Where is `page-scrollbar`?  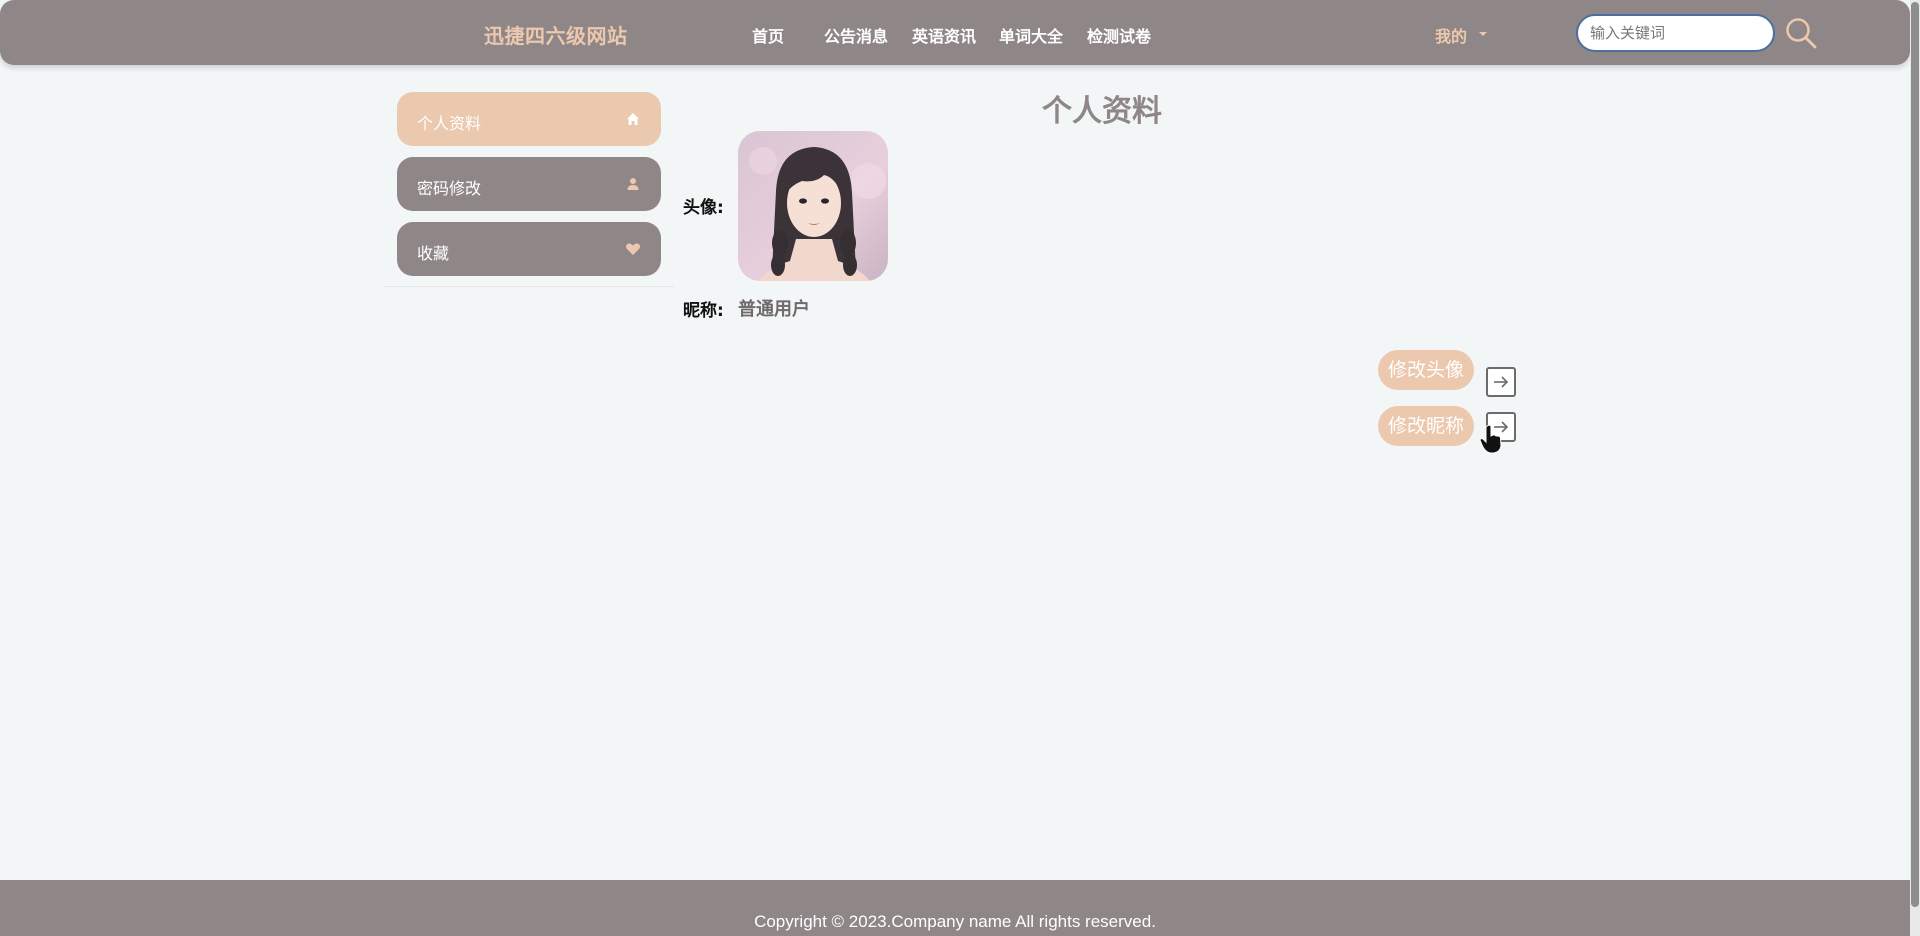 page-scrollbar is located at coordinates (1915, 468).